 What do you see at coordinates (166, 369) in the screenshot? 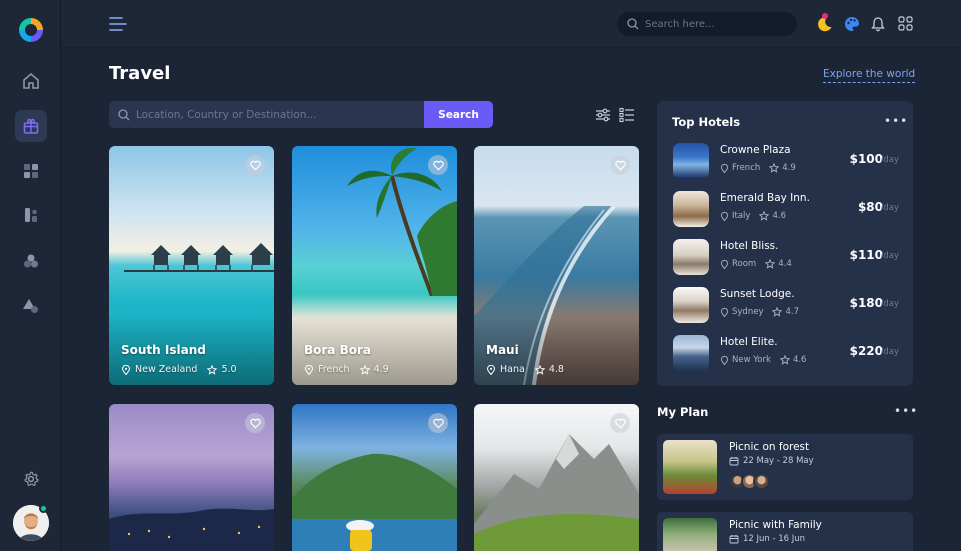
I see `destination-location: New Zealand` at bounding box center [166, 369].